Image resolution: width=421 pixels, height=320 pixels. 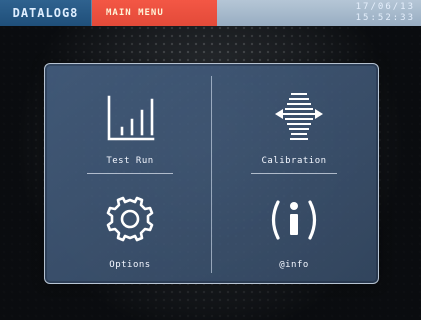 What do you see at coordinates (130, 221) in the screenshot?
I see `gear-icon` at bounding box center [130, 221].